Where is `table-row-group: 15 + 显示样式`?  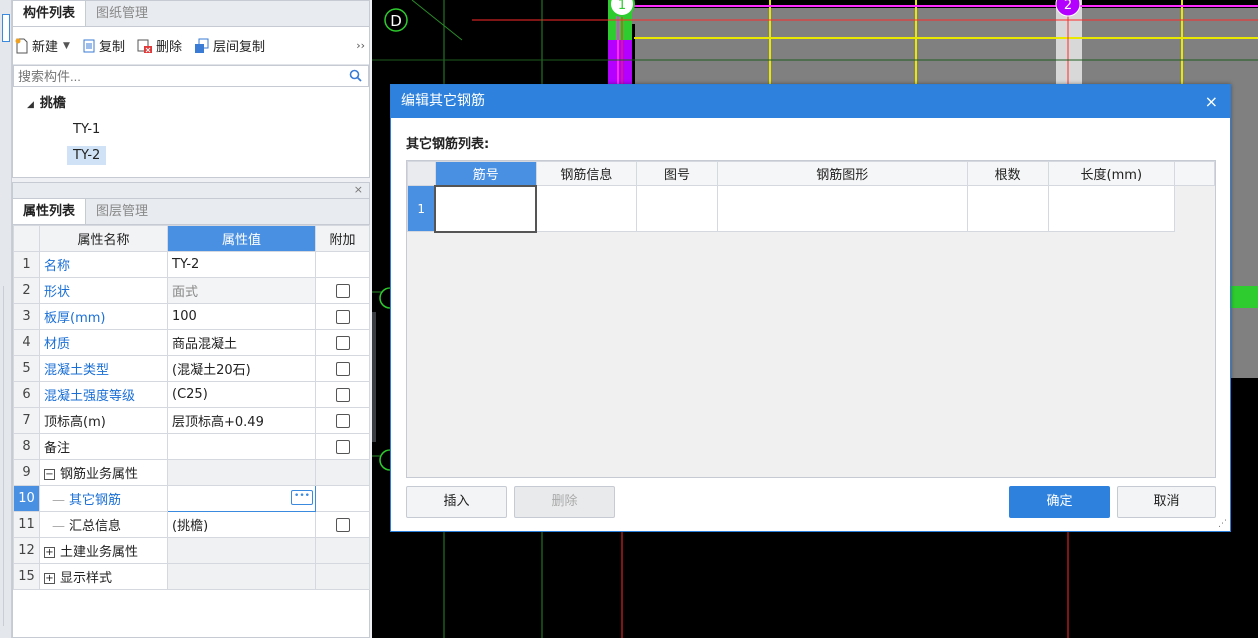
table-row-group: 15 + 显示样式 is located at coordinates (191, 576).